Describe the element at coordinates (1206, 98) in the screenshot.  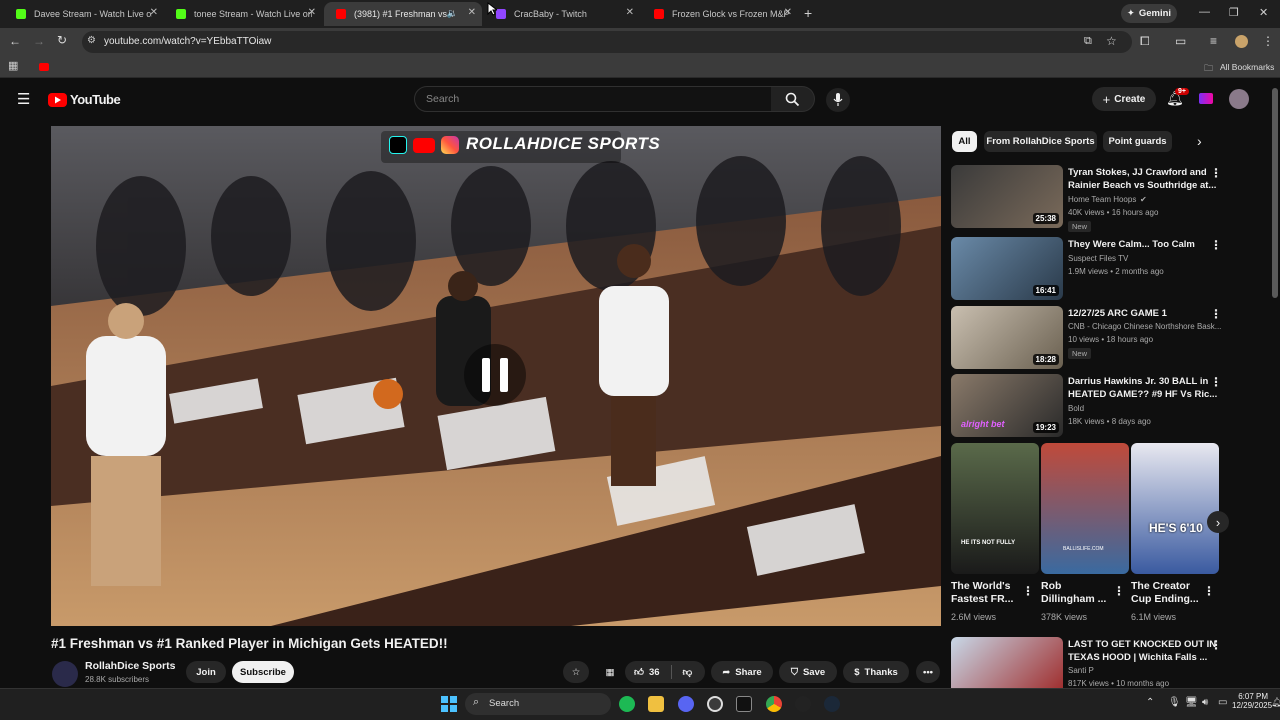
I see `studio-icon` at that location.